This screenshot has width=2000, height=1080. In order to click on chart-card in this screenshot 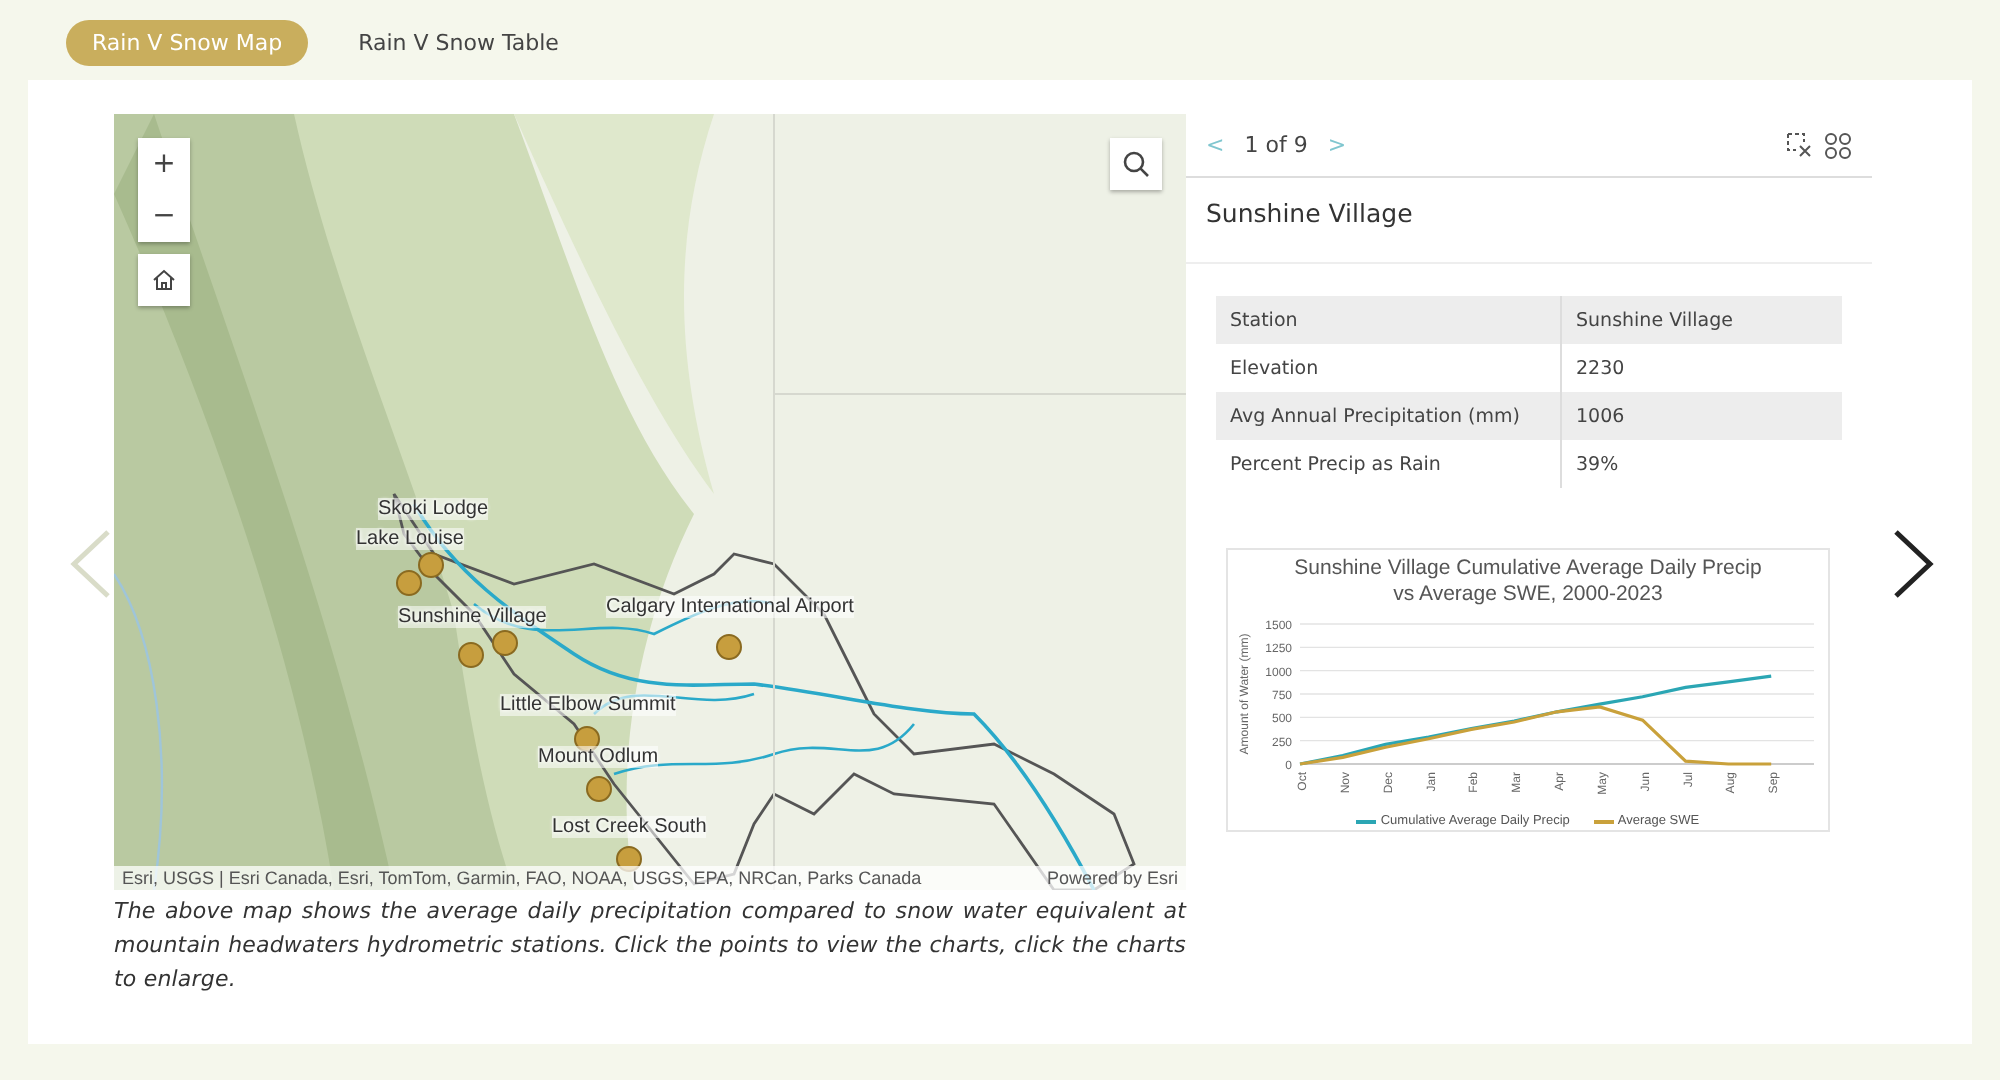, I will do `click(1528, 690)`.